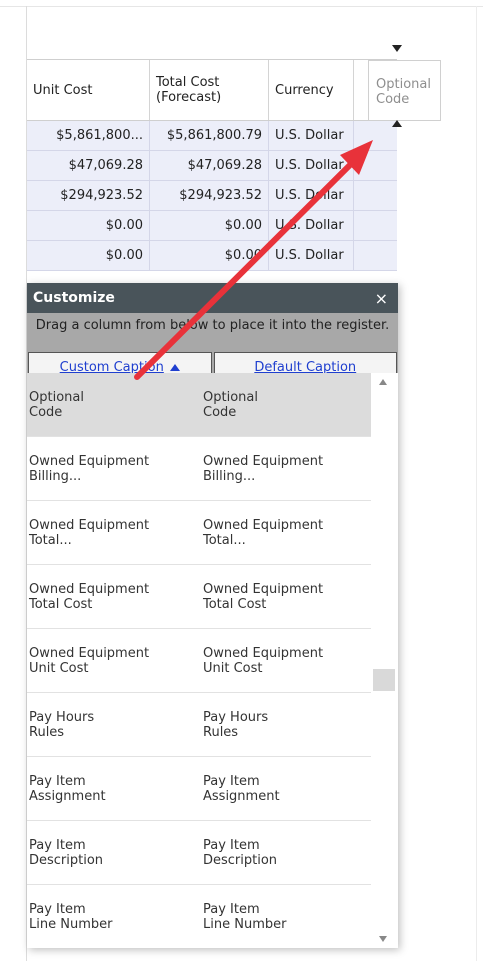 The image size is (483, 967). I want to click on annotation-arrow-icon, so click(253, 260).